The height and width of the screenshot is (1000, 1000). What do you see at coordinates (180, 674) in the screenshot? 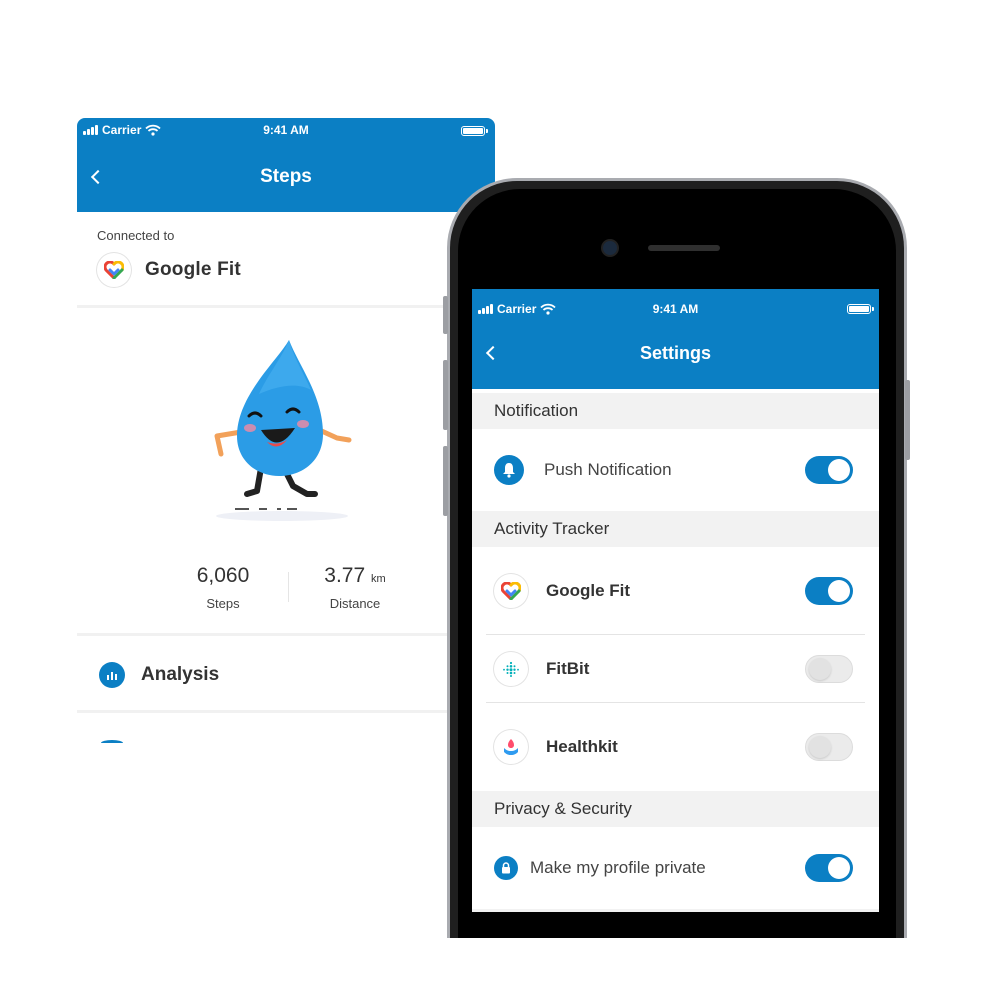
I see `analysis-label: Analysis` at bounding box center [180, 674].